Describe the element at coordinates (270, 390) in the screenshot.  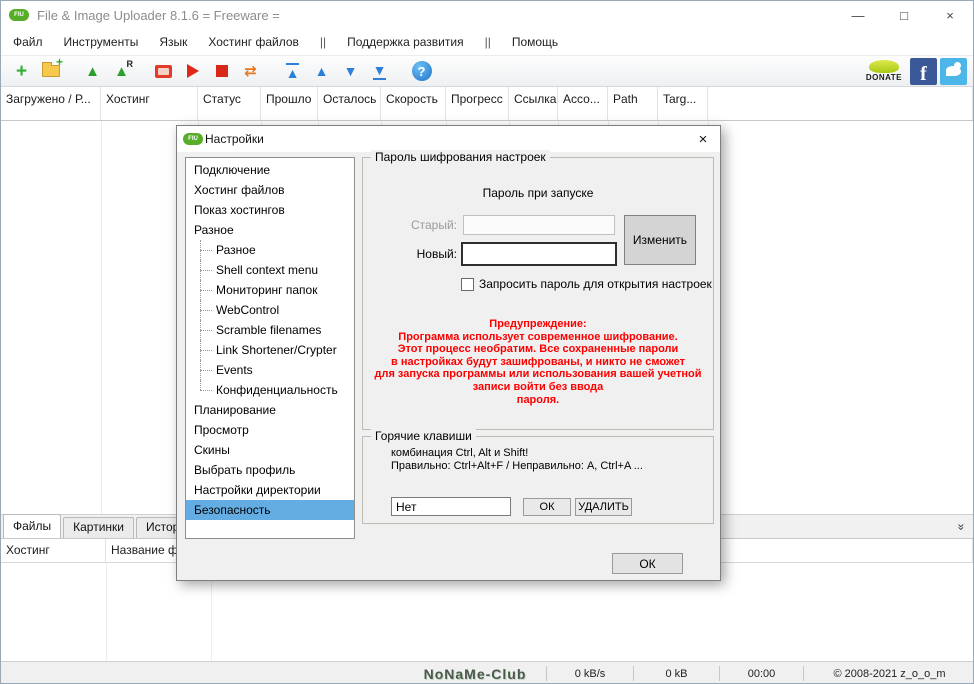
I see `tree-item-privacy: Конфиденциальность` at that location.